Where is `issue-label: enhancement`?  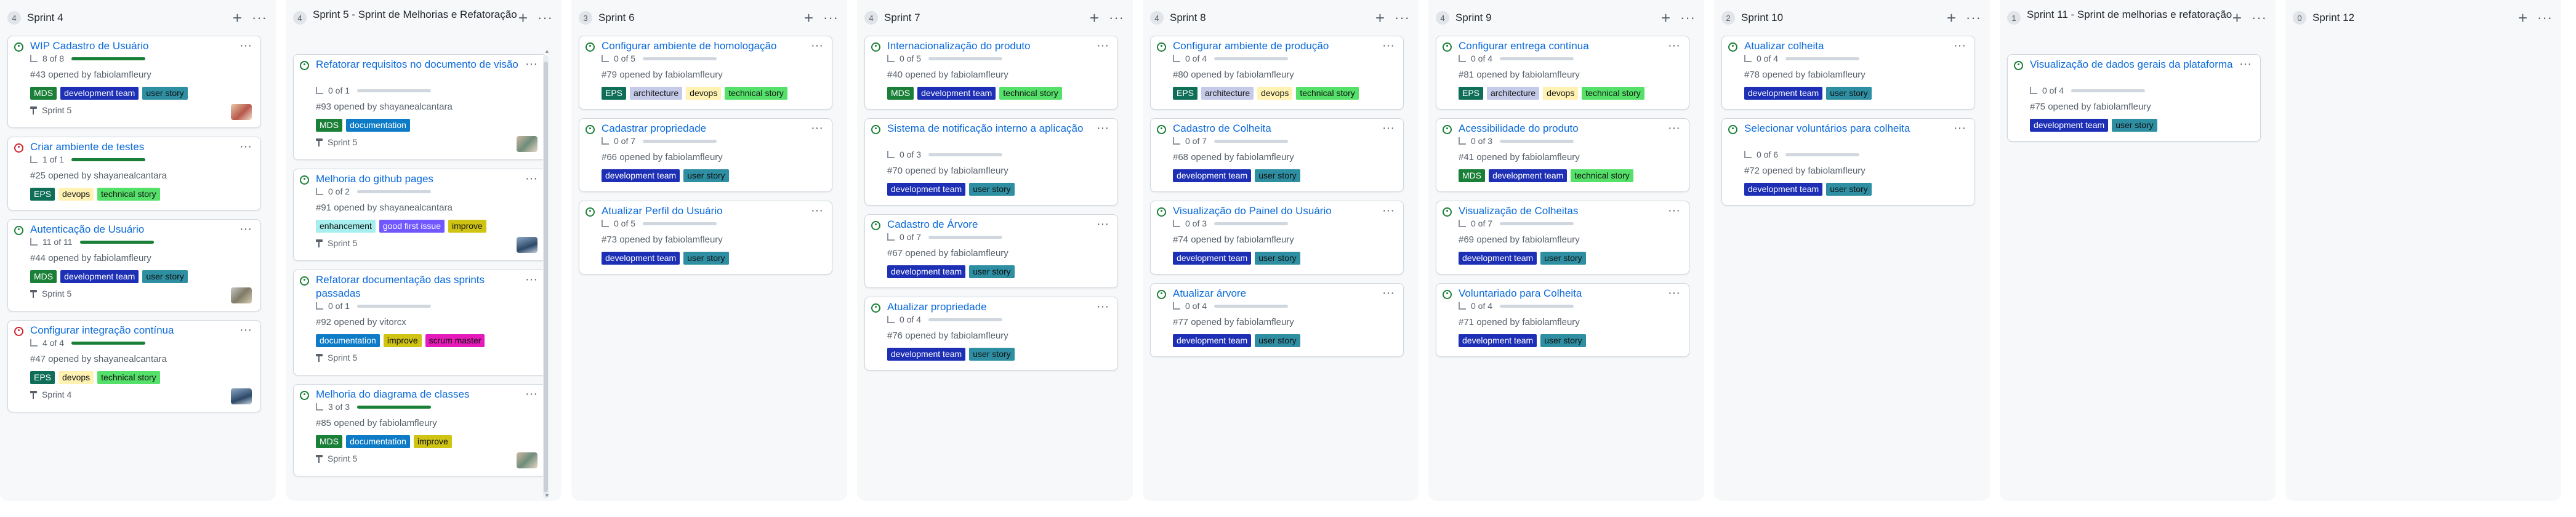 issue-label: enhancement is located at coordinates (346, 227).